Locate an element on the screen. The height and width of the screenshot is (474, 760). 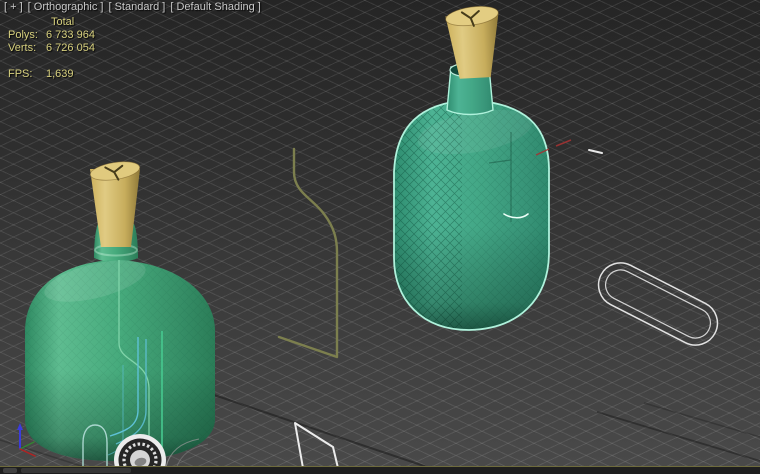
stats-header: Total is located at coordinates (63, 22).